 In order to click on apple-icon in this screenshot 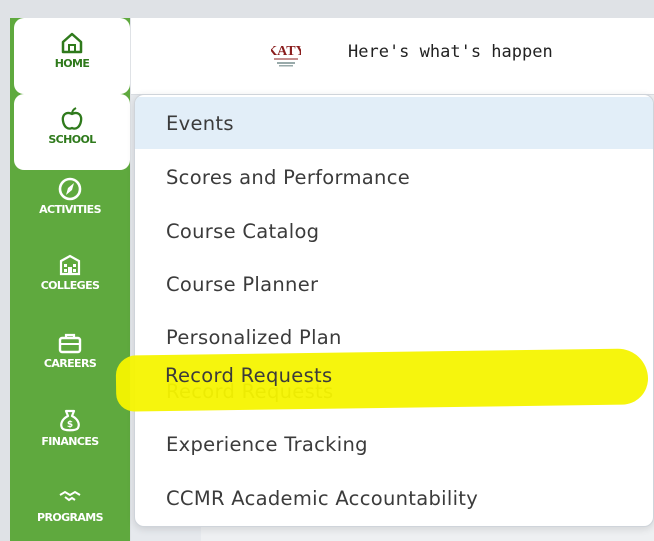, I will do `click(72, 118)`.